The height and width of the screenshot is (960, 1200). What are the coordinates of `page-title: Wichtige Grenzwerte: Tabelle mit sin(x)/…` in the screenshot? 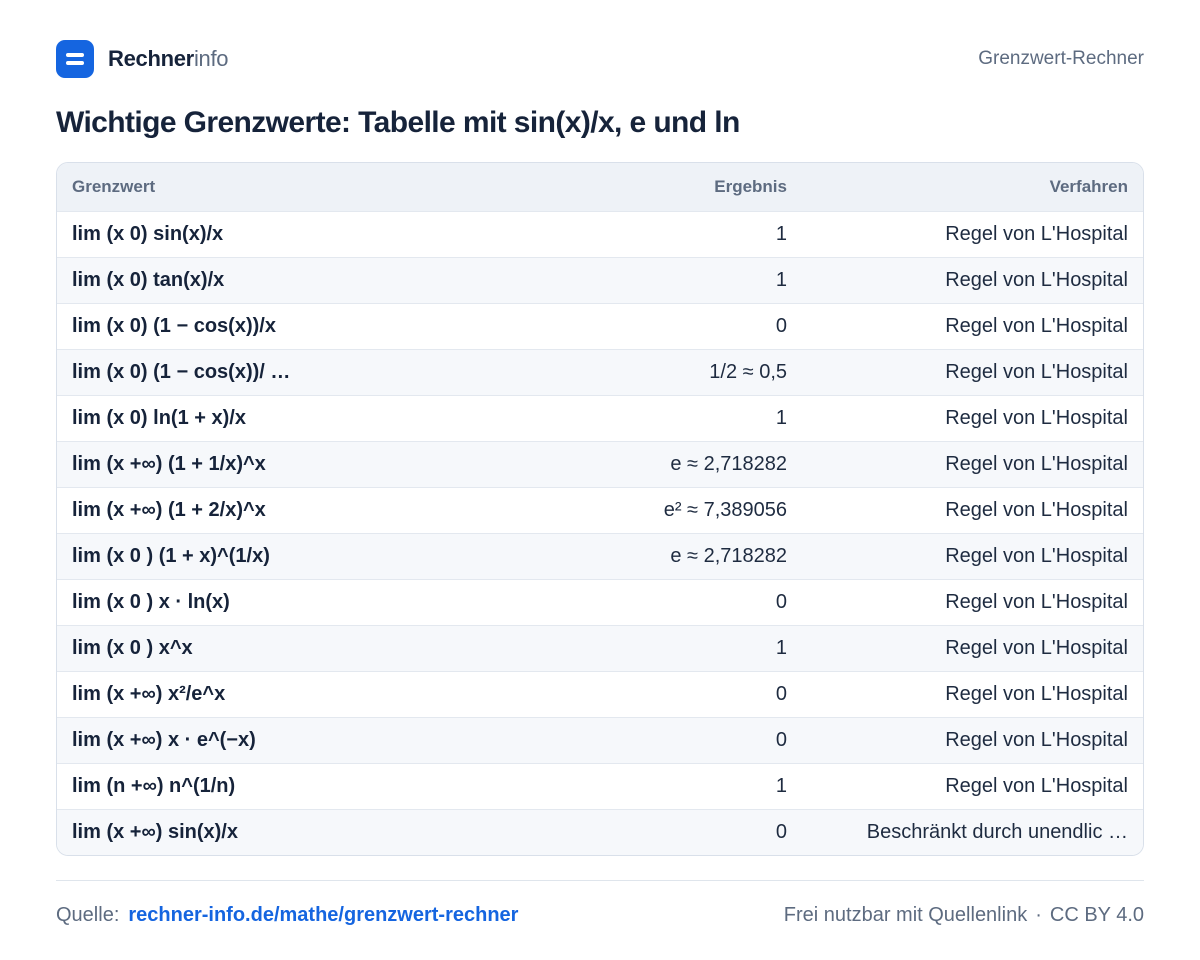 It's located at (398, 122).